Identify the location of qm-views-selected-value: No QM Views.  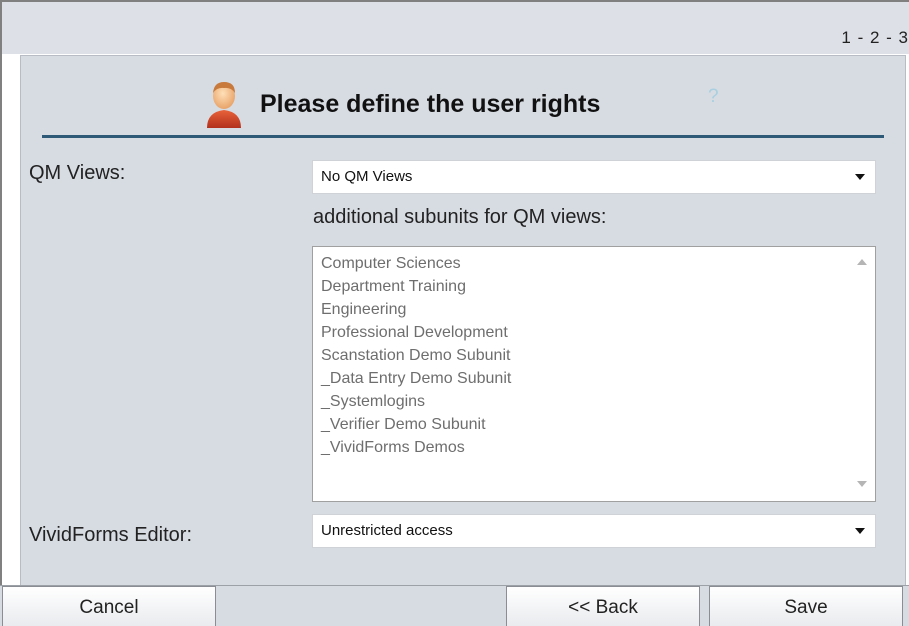
(367, 176).